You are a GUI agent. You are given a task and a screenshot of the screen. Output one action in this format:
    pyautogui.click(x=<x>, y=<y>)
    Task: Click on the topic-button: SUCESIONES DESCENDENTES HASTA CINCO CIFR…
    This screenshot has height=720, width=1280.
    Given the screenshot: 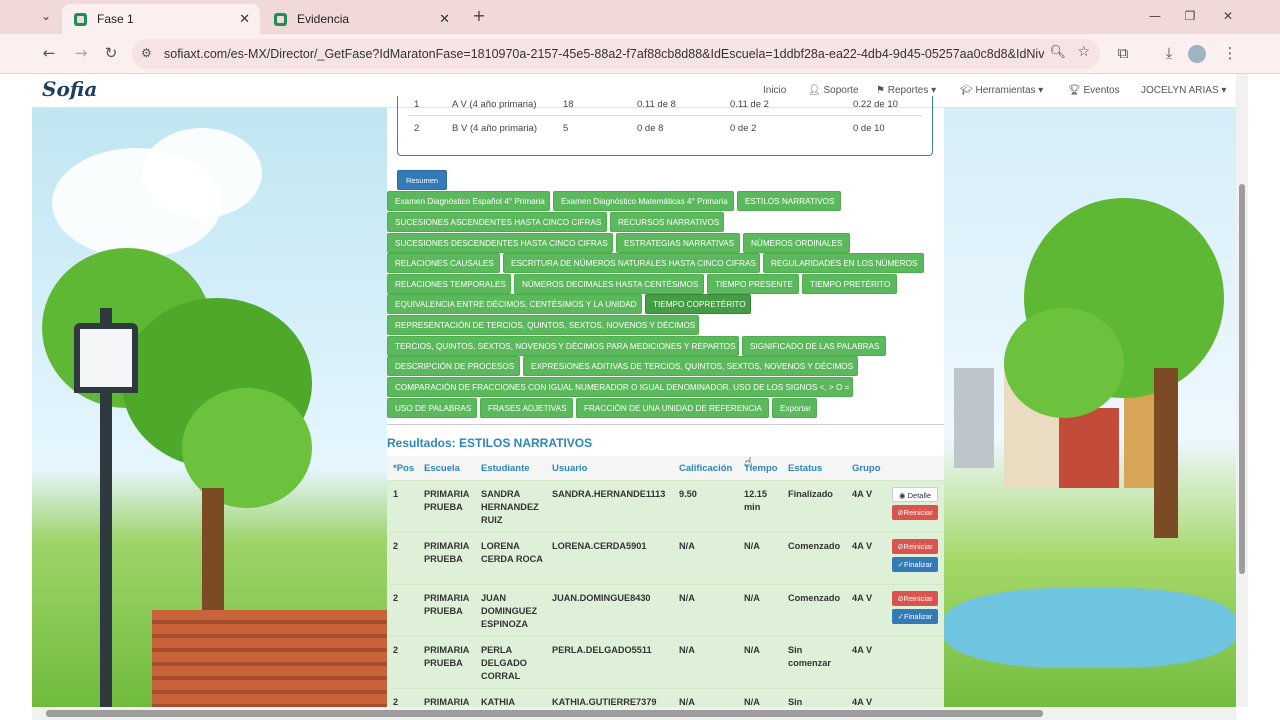 What is the action you would take?
    pyautogui.click(x=500, y=243)
    